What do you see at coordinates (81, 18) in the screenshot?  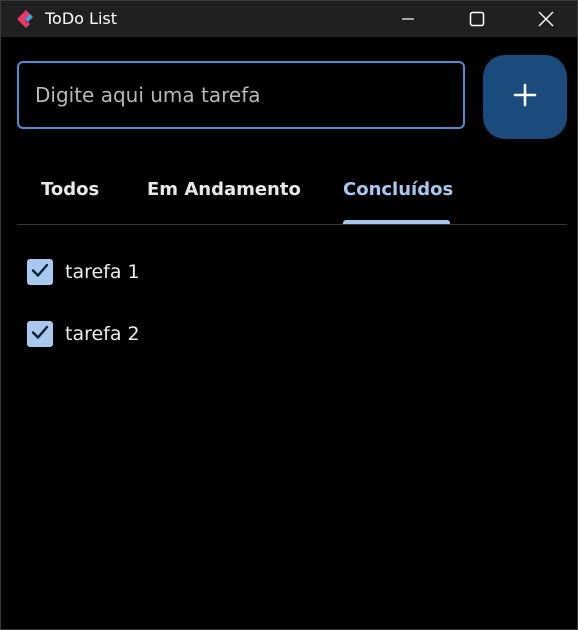 I see `window-title: ToDo List` at bounding box center [81, 18].